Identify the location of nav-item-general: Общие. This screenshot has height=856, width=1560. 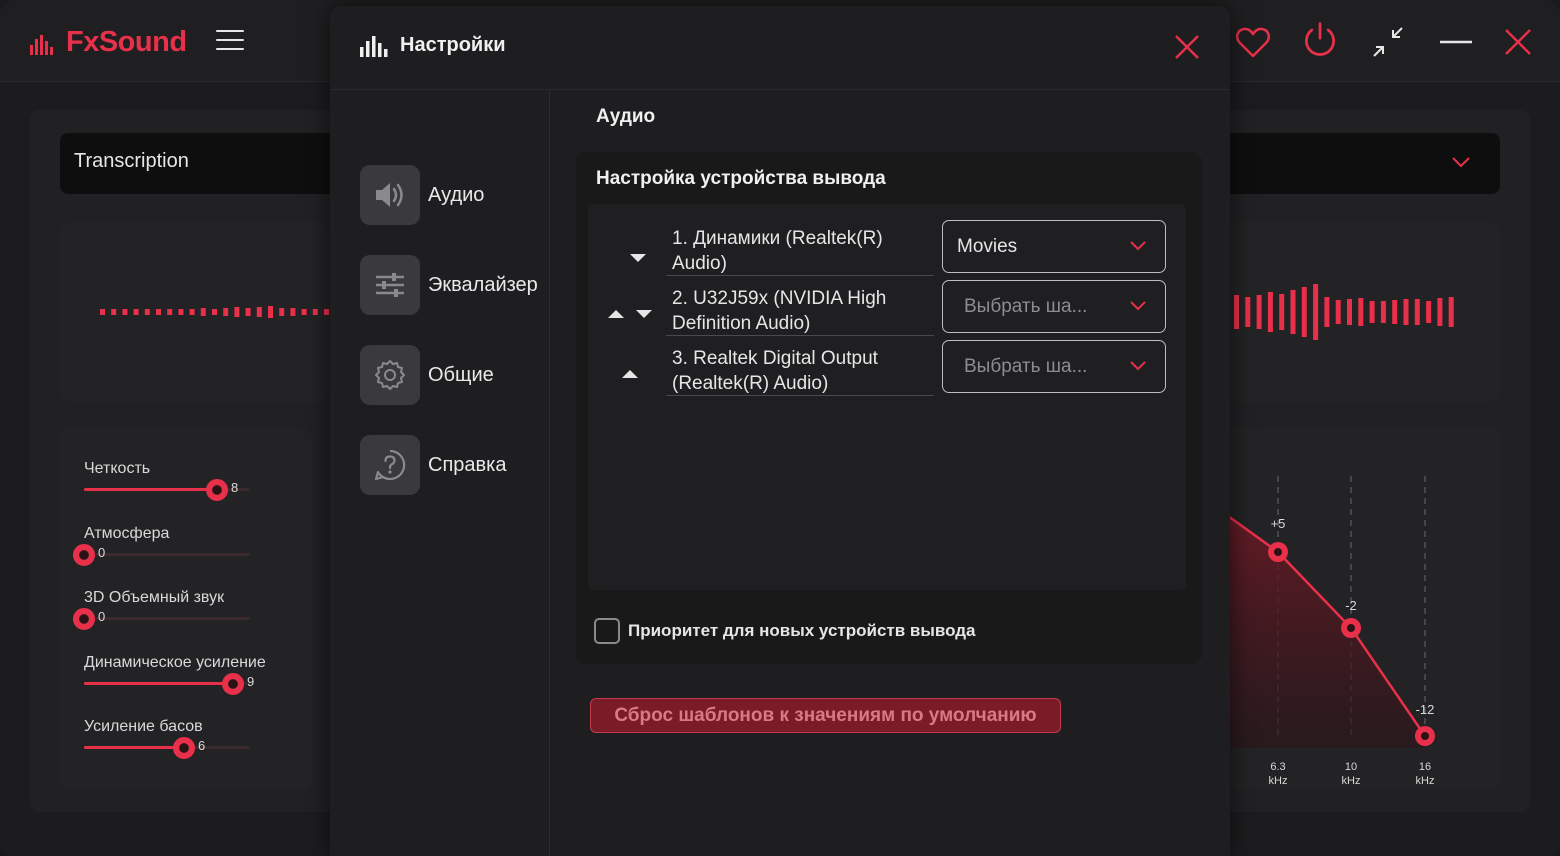
(455, 375).